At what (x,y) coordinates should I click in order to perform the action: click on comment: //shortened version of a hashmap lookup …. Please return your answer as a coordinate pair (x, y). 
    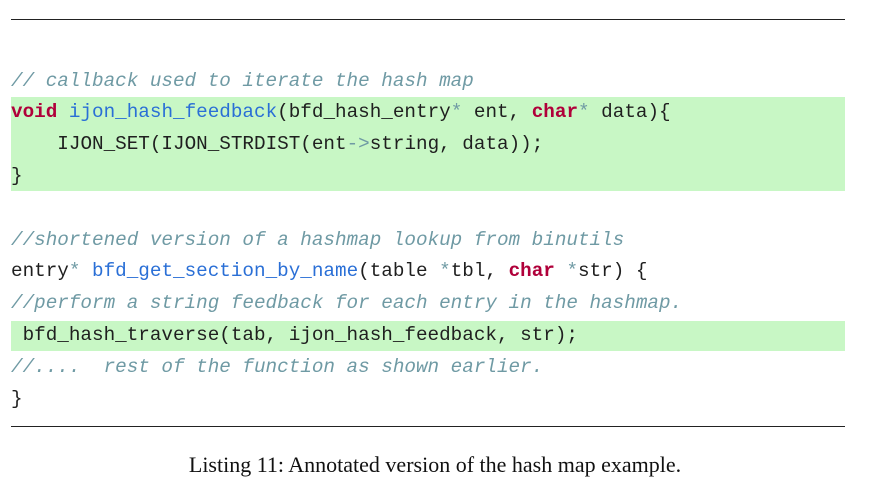
    Looking at the image, I should click on (318, 240).